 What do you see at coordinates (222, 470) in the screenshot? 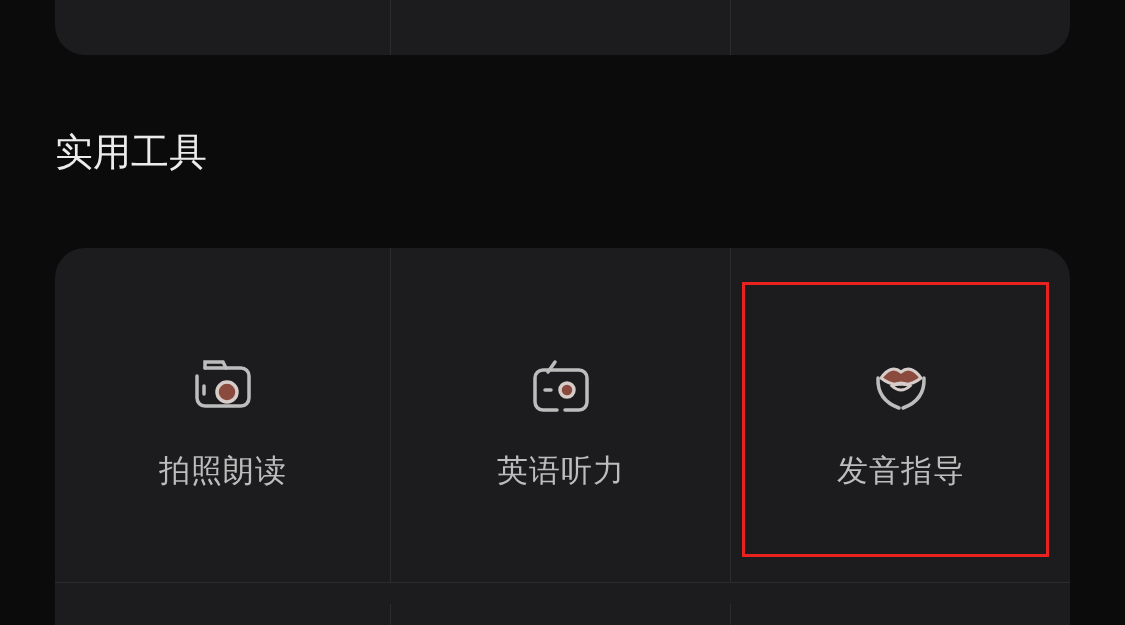
I see `tool-label: 拍照朗读` at bounding box center [222, 470].